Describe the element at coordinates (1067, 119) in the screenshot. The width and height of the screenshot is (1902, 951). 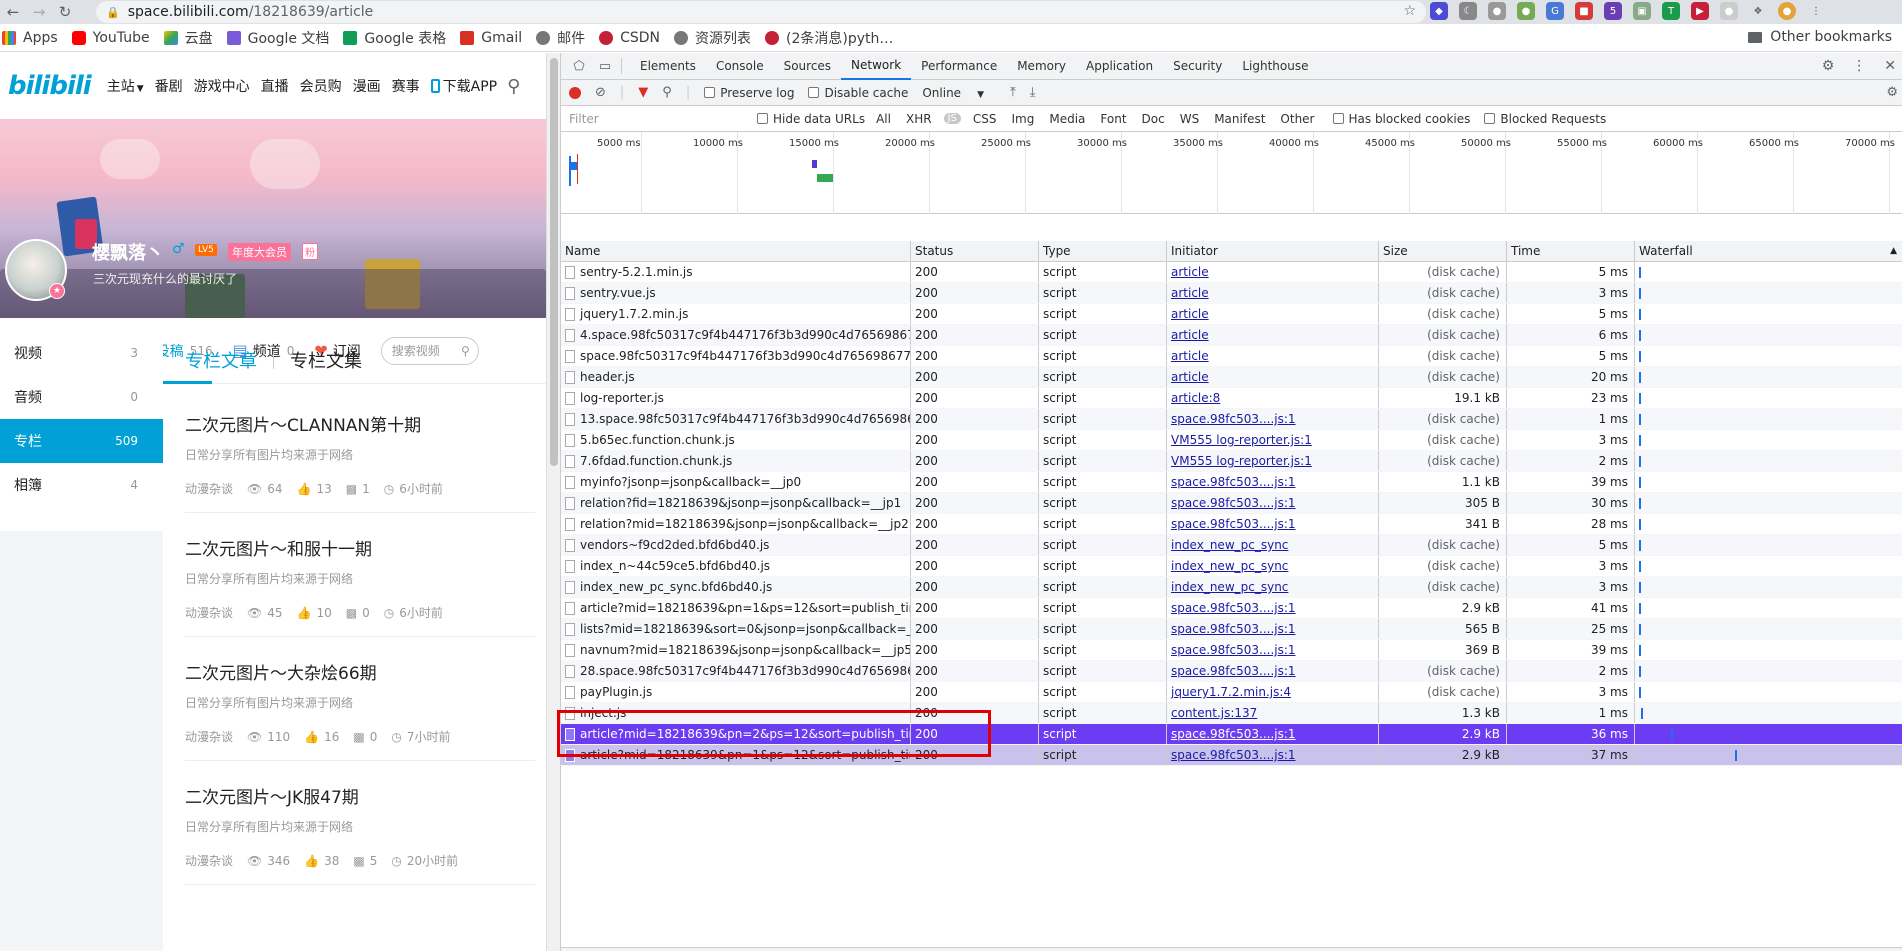
I see `filter-type-media: Media` at that location.